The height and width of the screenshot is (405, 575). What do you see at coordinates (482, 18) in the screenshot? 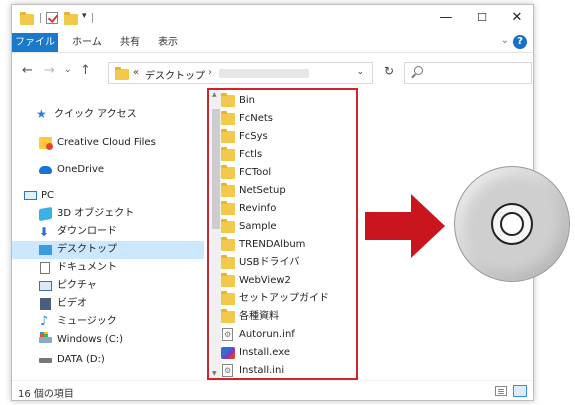
I see `maximize-button: ☐` at bounding box center [482, 18].